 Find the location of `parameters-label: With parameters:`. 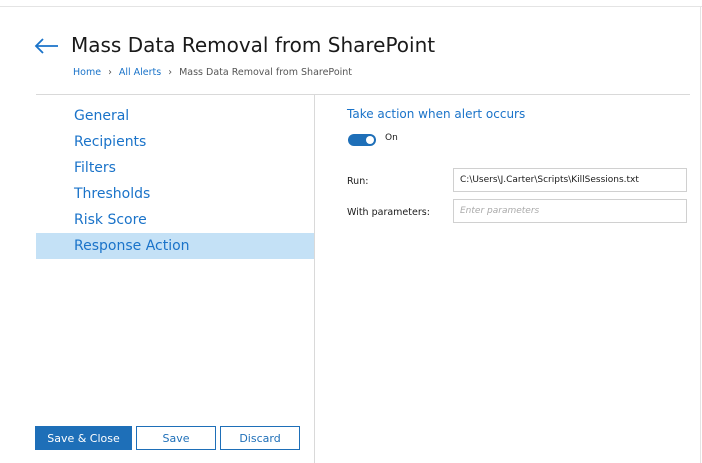

parameters-label: With parameters: is located at coordinates (388, 212).